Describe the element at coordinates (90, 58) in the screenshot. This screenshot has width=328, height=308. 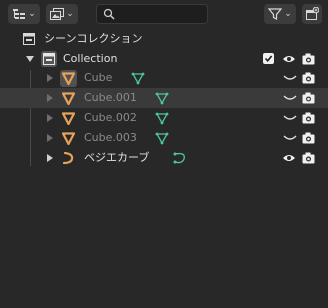
I see `collection-label: Collection` at that location.